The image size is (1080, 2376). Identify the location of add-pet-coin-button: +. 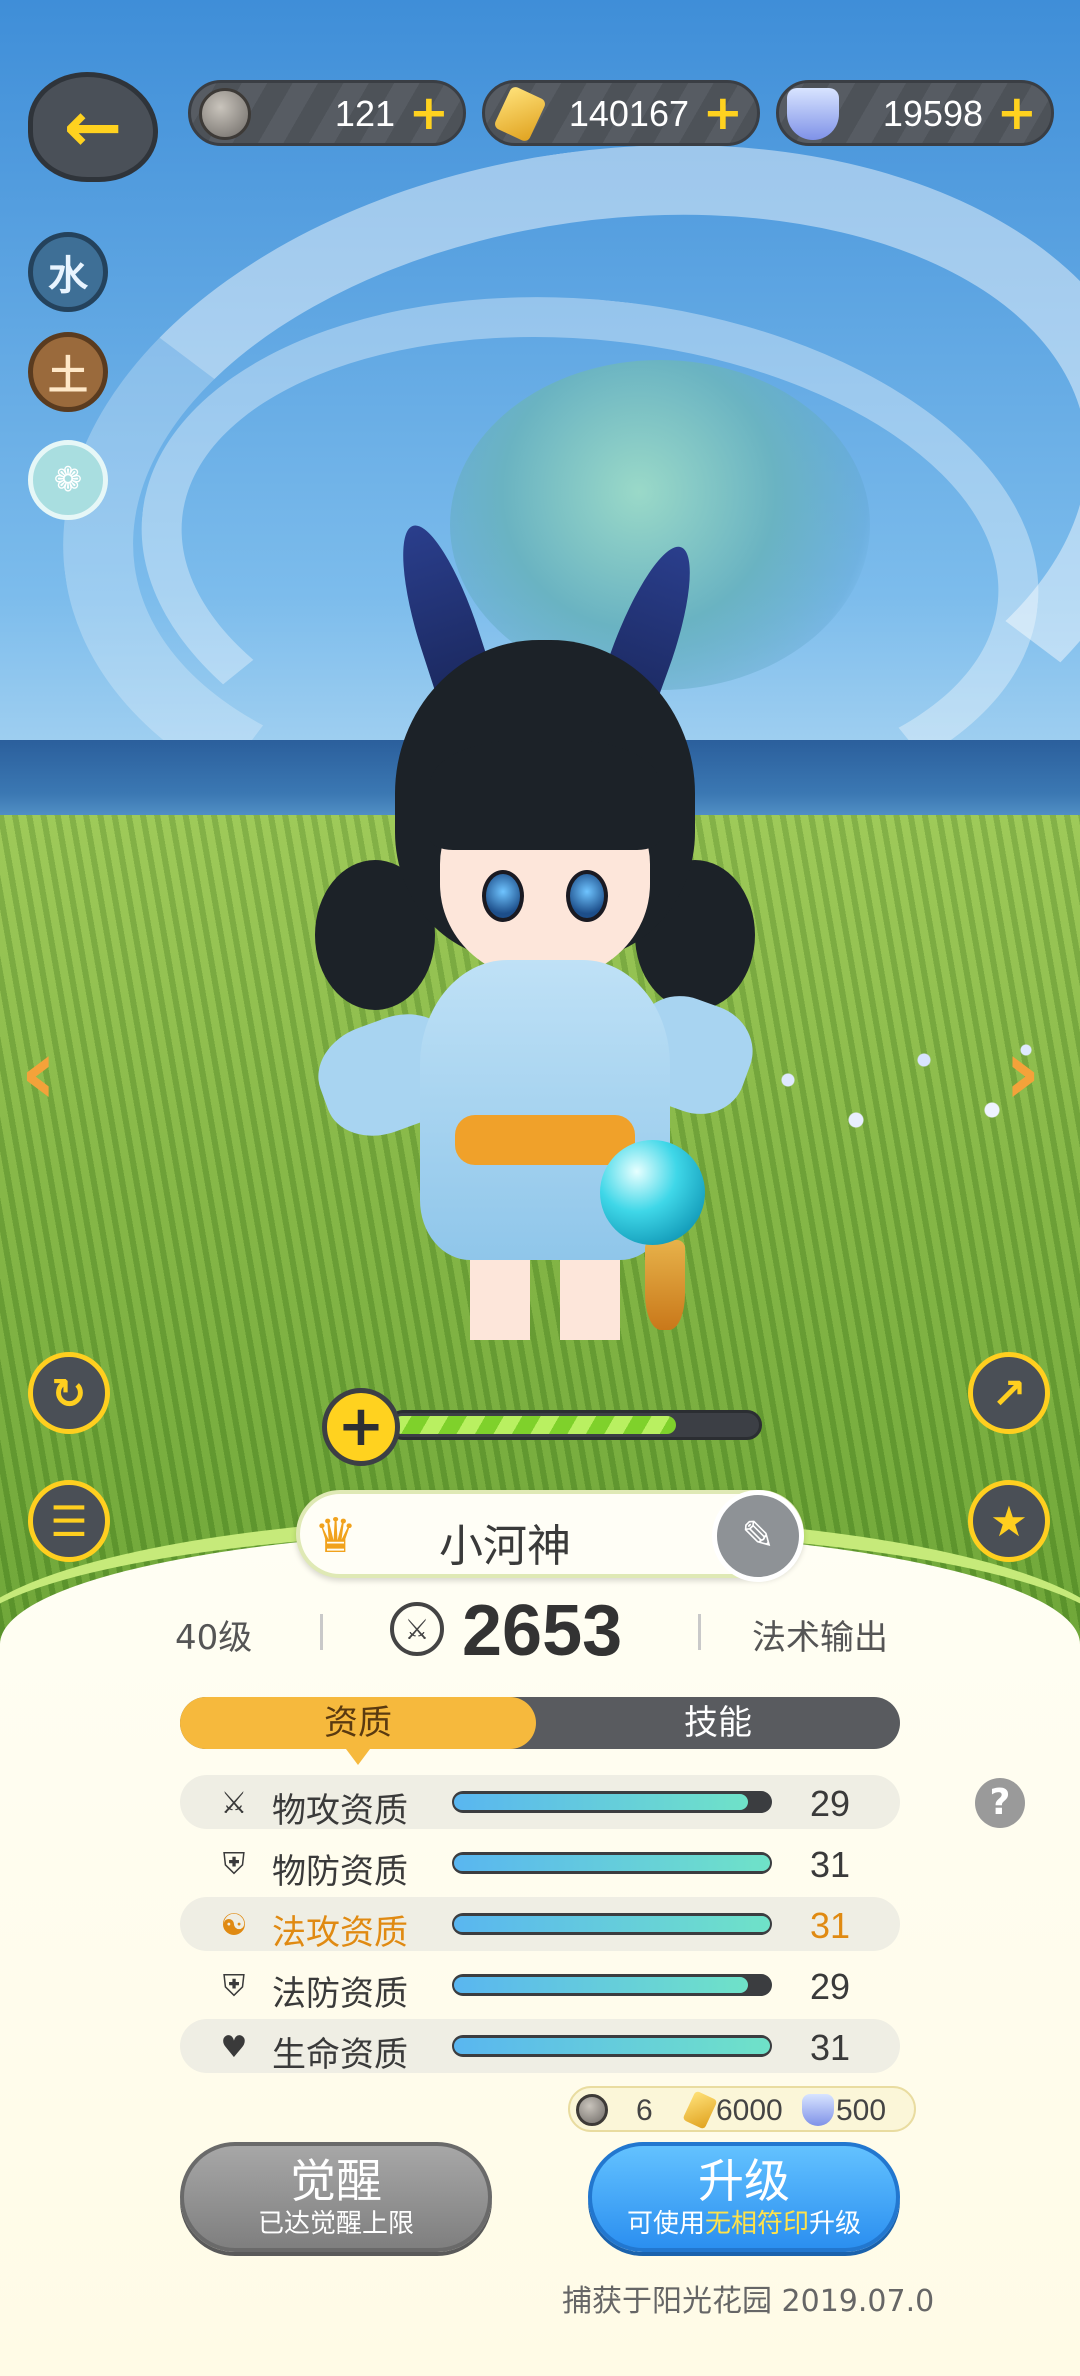
(429, 113).